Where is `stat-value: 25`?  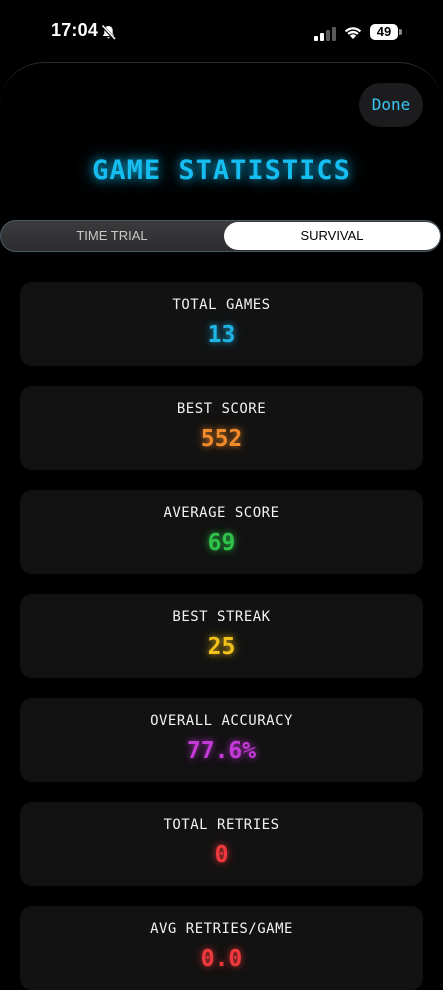
stat-value: 25 is located at coordinates (221, 647).